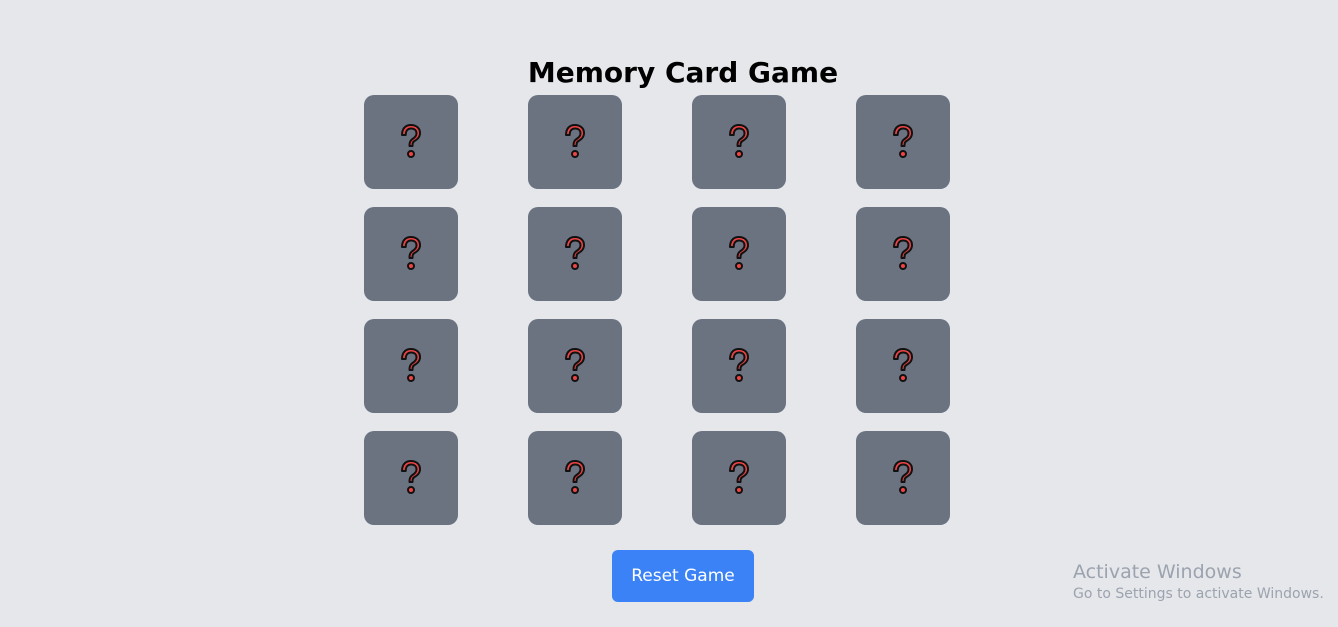 Image resolution: width=1338 pixels, height=627 pixels. Describe the element at coordinates (683, 72) in the screenshot. I see `page-title: Memory Card Game` at that location.